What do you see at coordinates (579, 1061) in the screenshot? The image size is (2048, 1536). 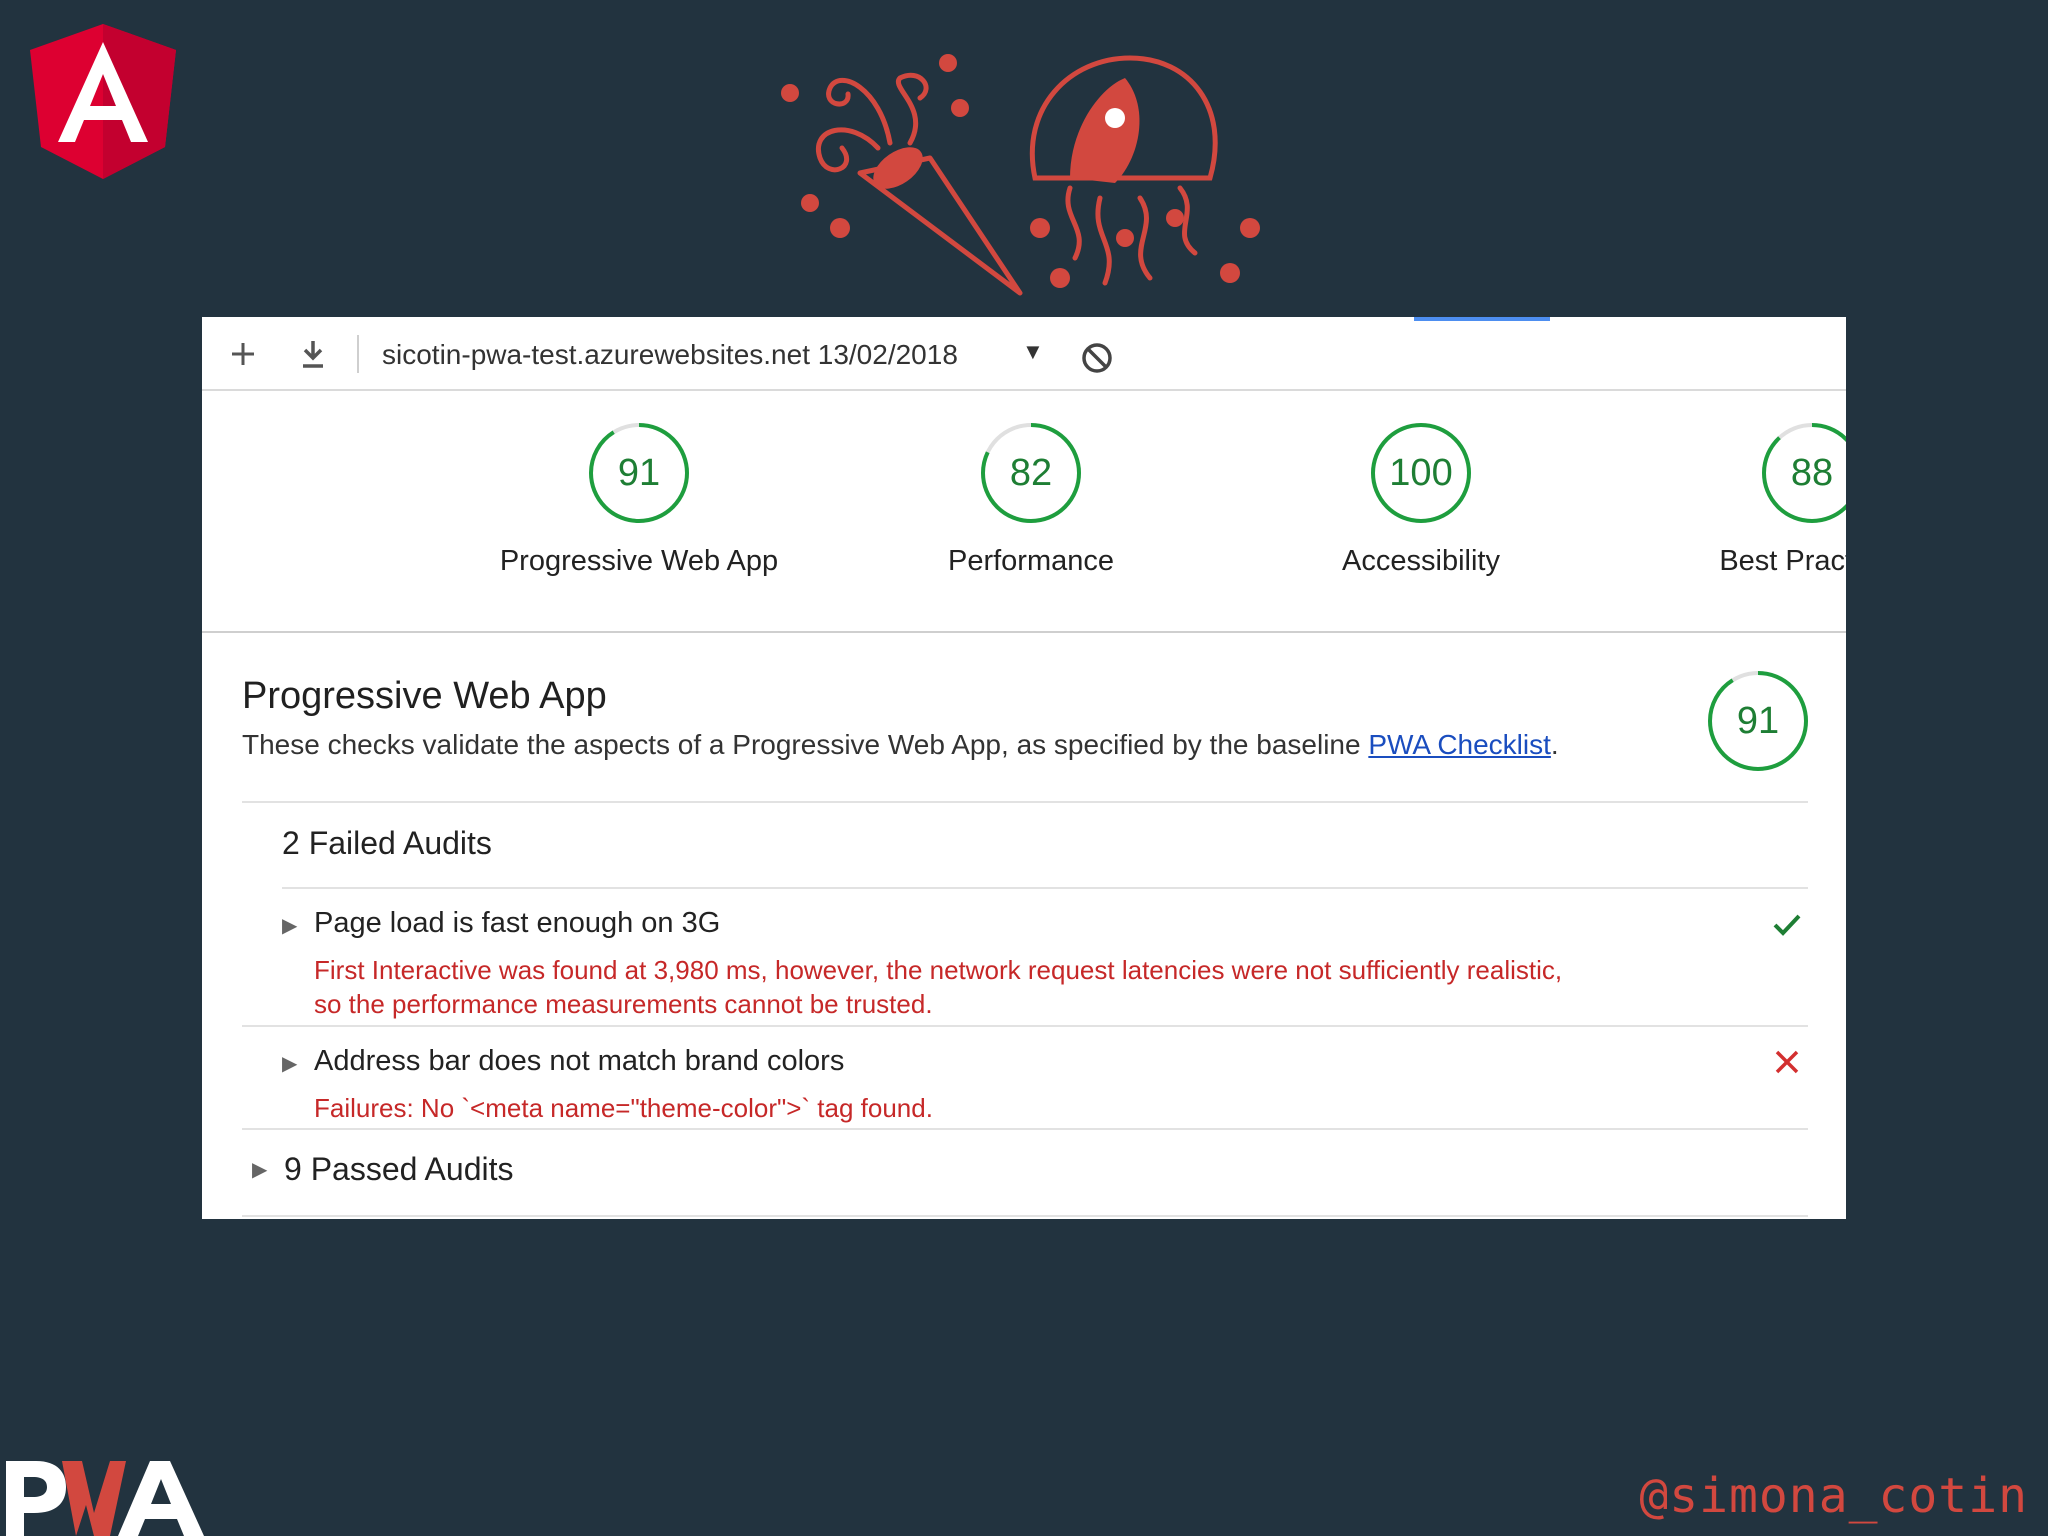 I see `audit-title: Address bar does not match brand colors` at bounding box center [579, 1061].